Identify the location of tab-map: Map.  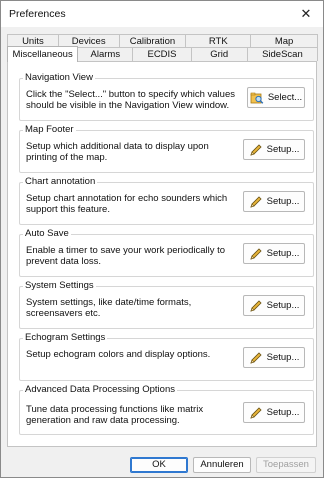
(284, 41).